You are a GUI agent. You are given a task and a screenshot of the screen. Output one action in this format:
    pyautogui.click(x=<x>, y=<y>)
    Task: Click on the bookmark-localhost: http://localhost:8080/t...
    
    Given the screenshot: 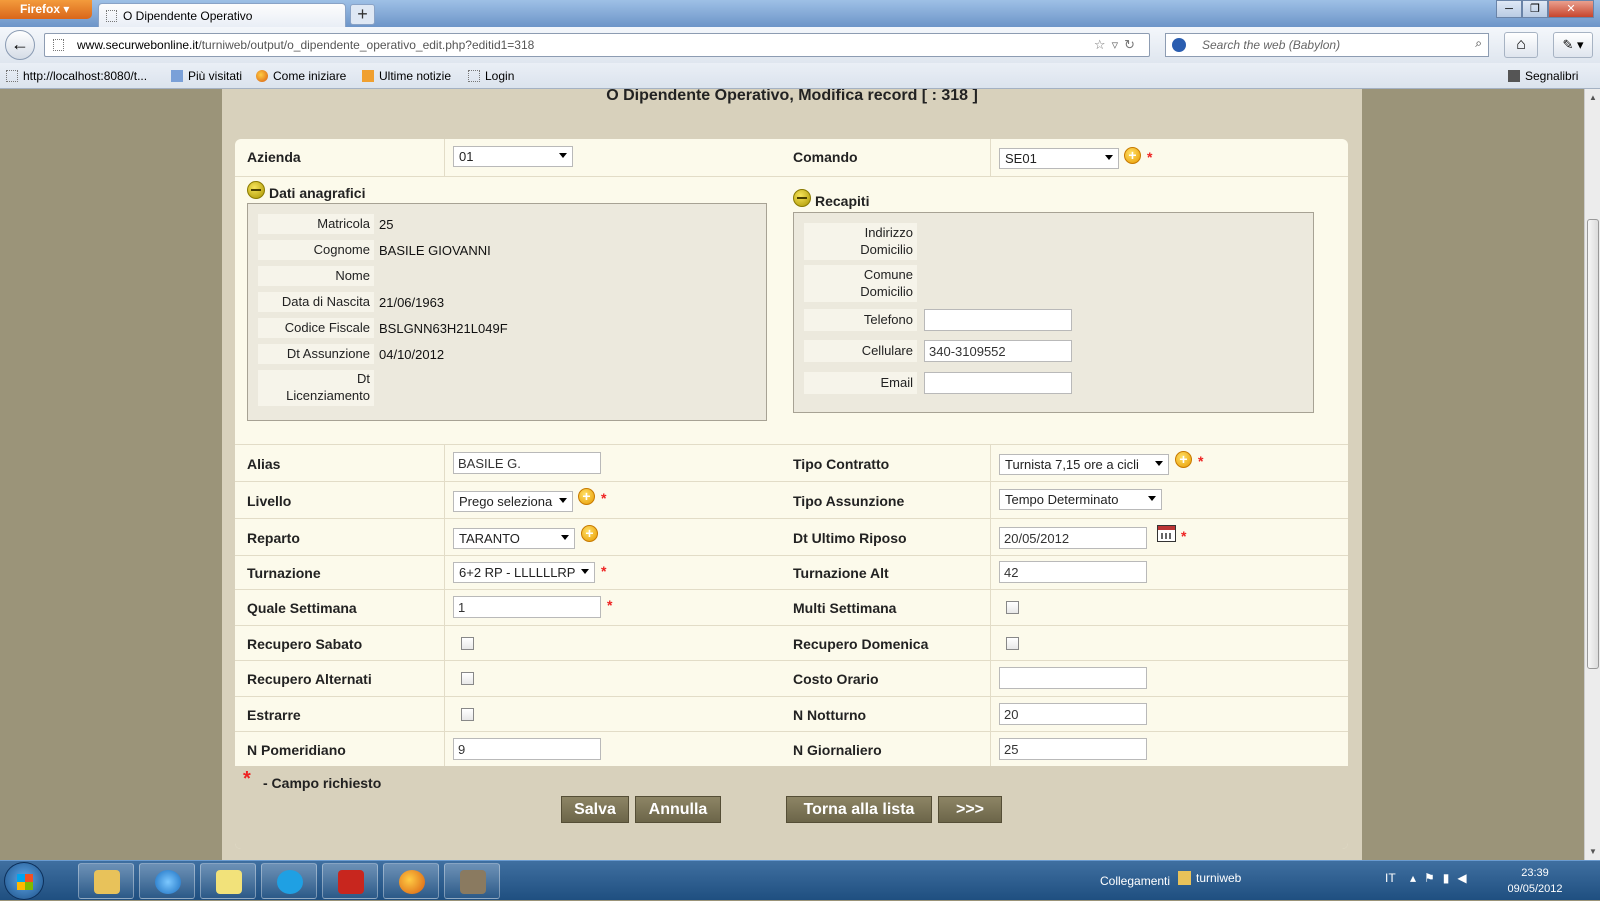 What is the action you would take?
    pyautogui.click(x=76, y=76)
    